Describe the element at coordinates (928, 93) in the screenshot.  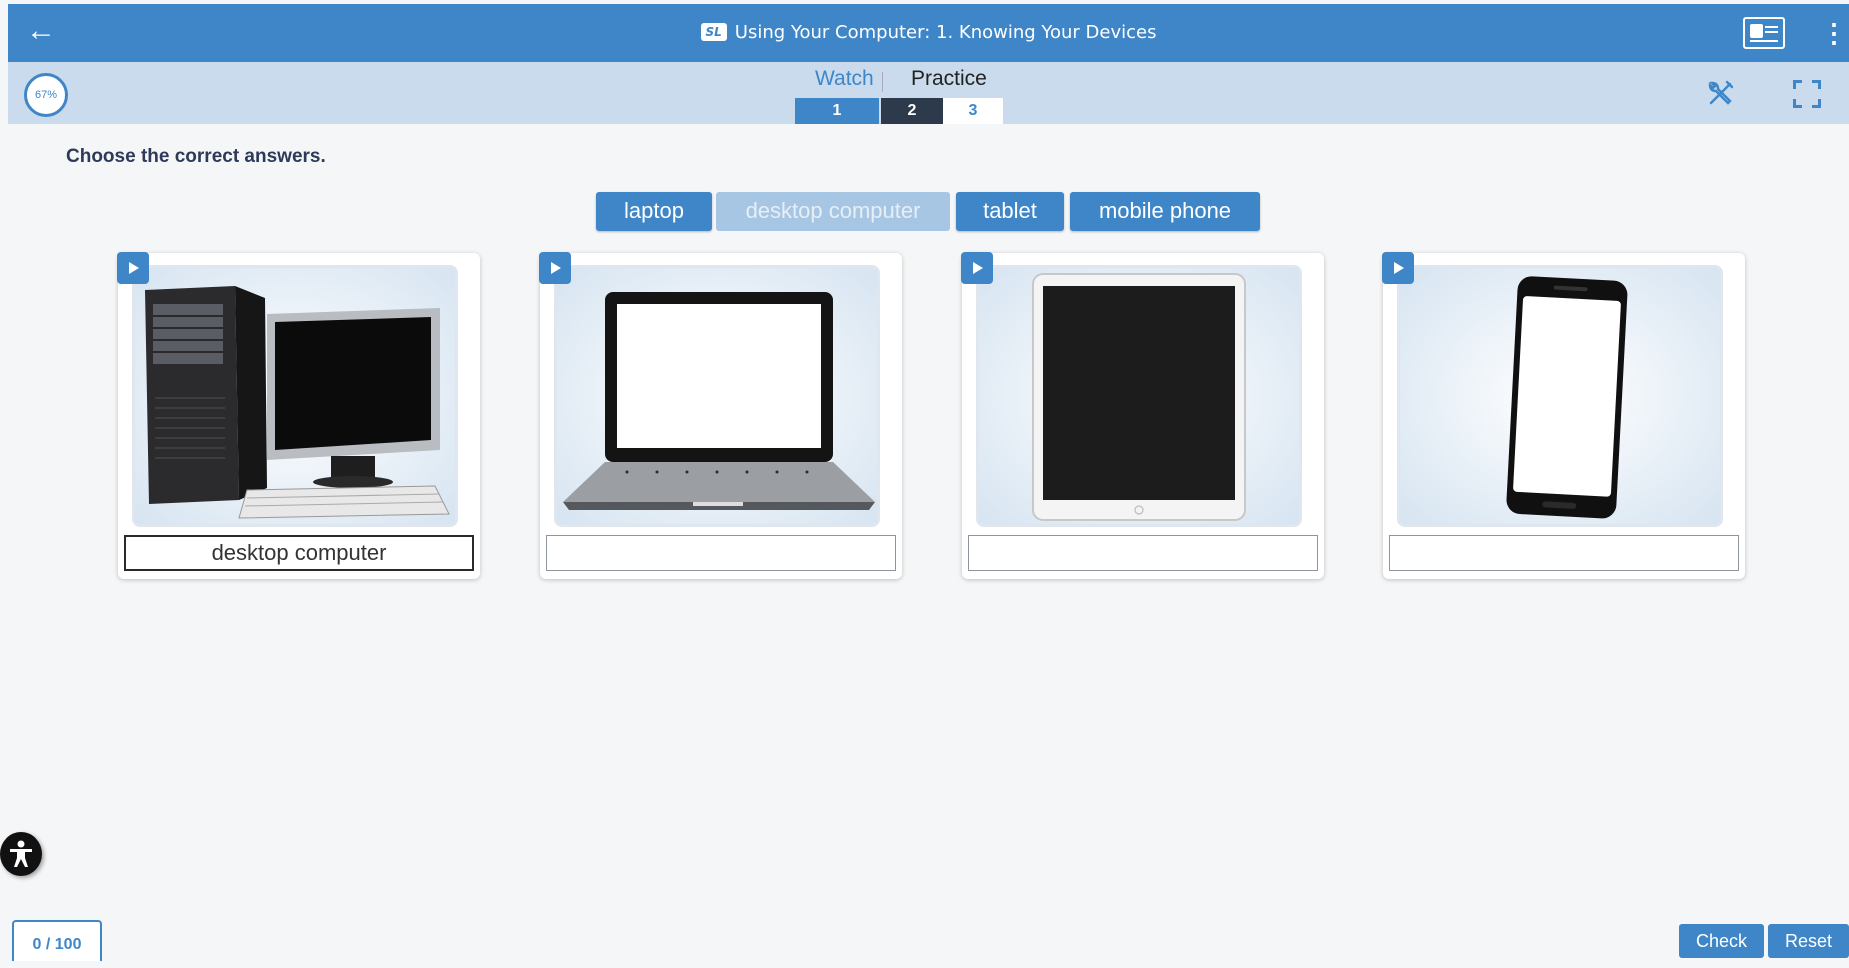
I see `lesson-navigation-bar: 67% Watch Practice 1 2 3` at that location.